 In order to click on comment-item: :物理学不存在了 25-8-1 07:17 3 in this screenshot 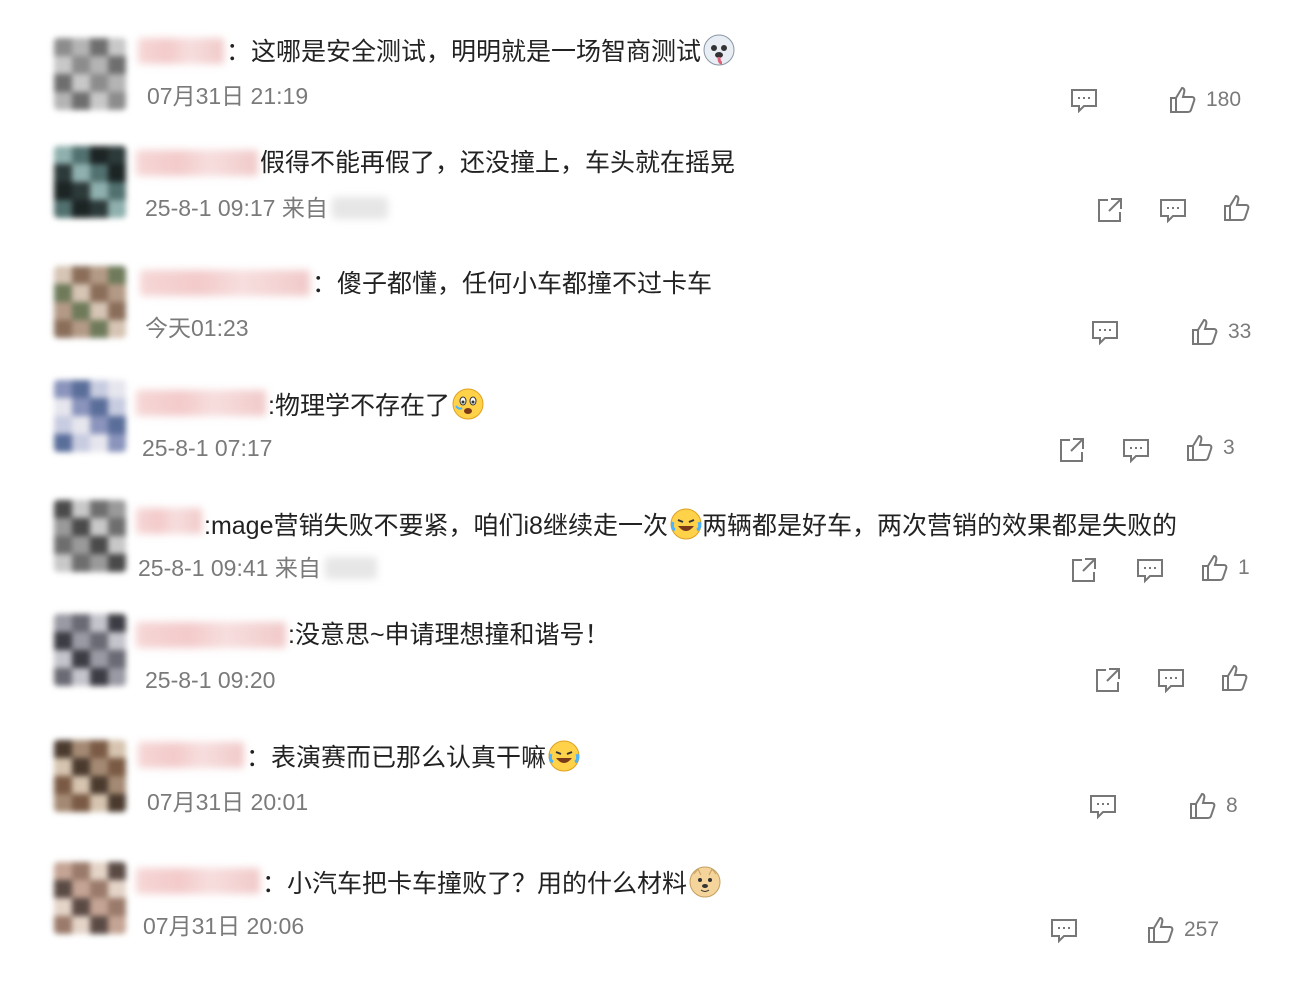, I will do `click(656, 435)`.